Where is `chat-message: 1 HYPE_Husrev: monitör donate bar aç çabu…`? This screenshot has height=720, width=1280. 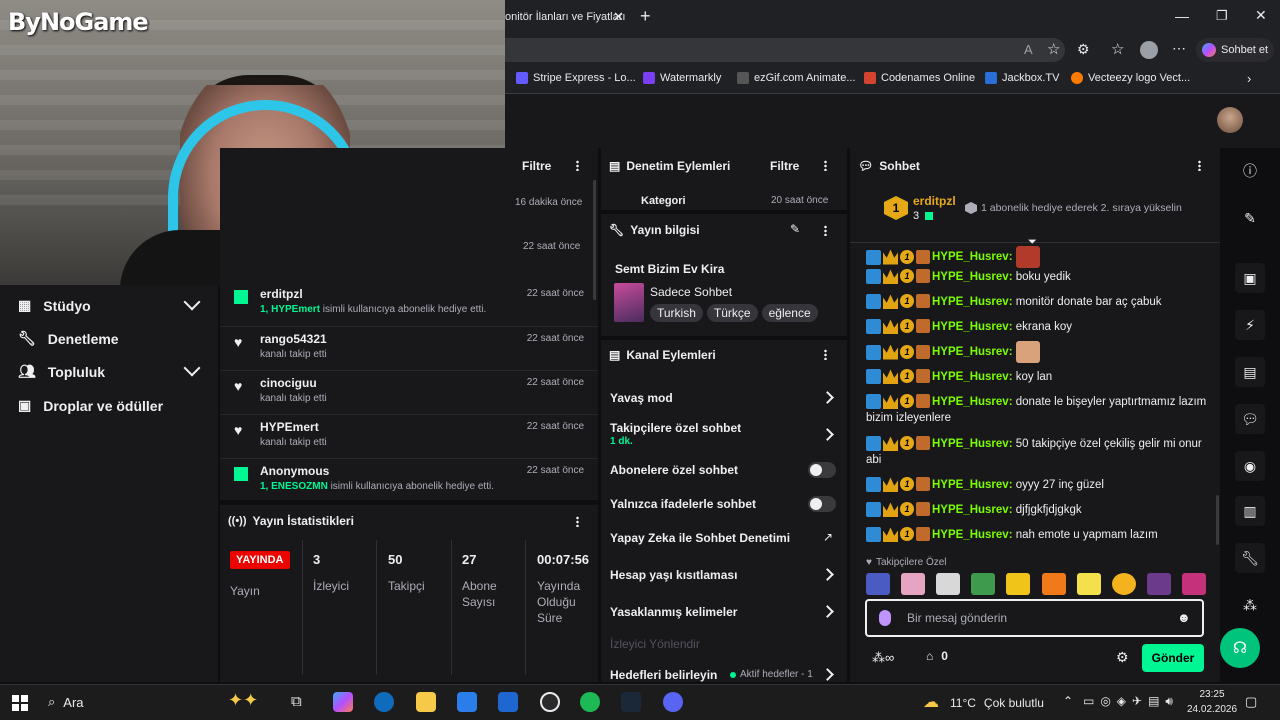
chat-message: 1 HYPE_Husrev: monitör donate bar aç çabu… is located at coordinates (1041, 302).